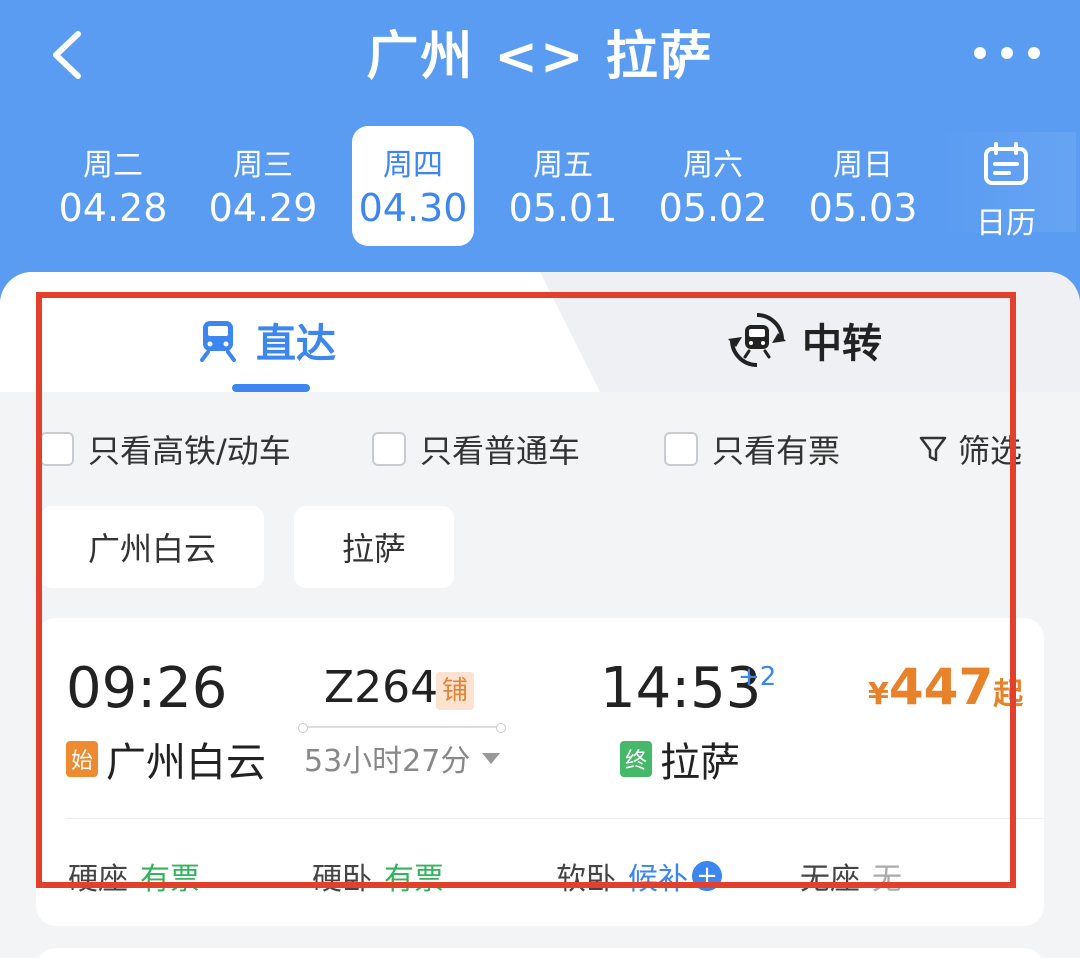 The image size is (1080, 958). I want to click on price: ¥ 447 起, so click(946, 687).